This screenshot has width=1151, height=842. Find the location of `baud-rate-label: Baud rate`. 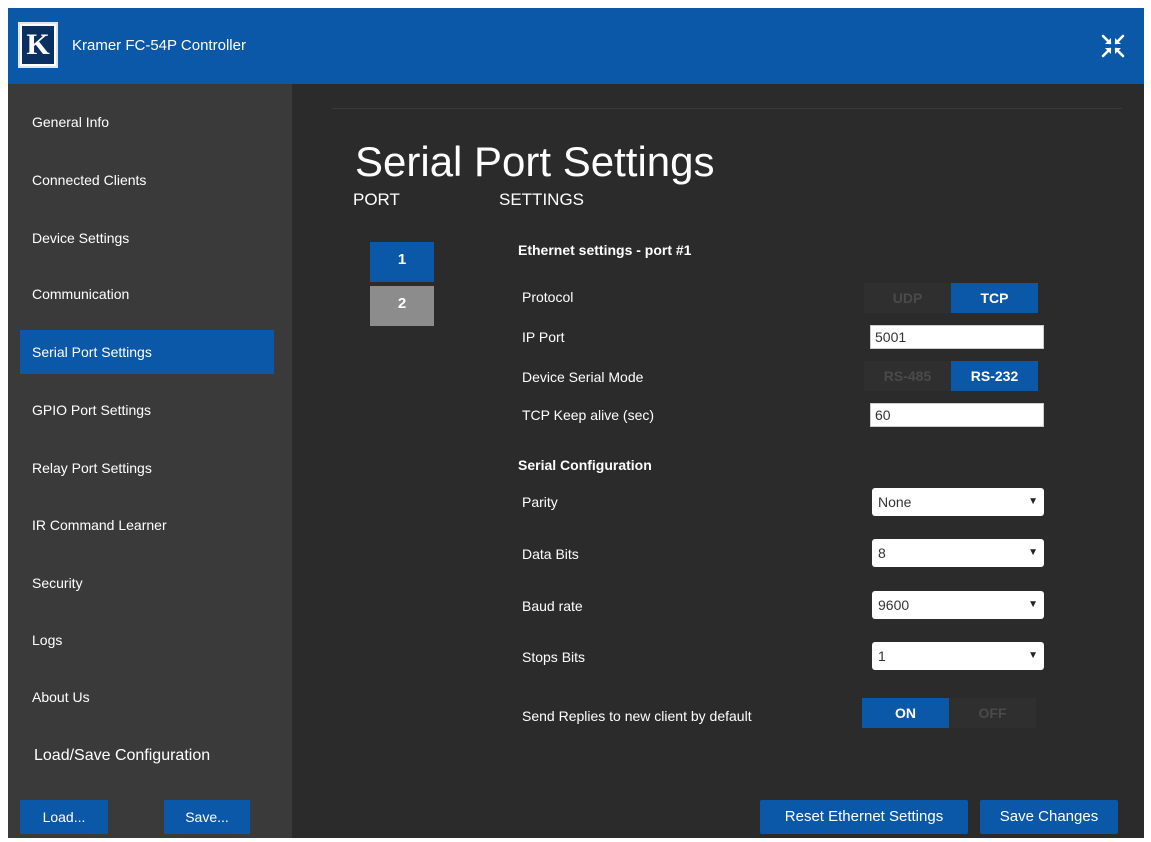

baud-rate-label: Baud rate is located at coordinates (552, 606).